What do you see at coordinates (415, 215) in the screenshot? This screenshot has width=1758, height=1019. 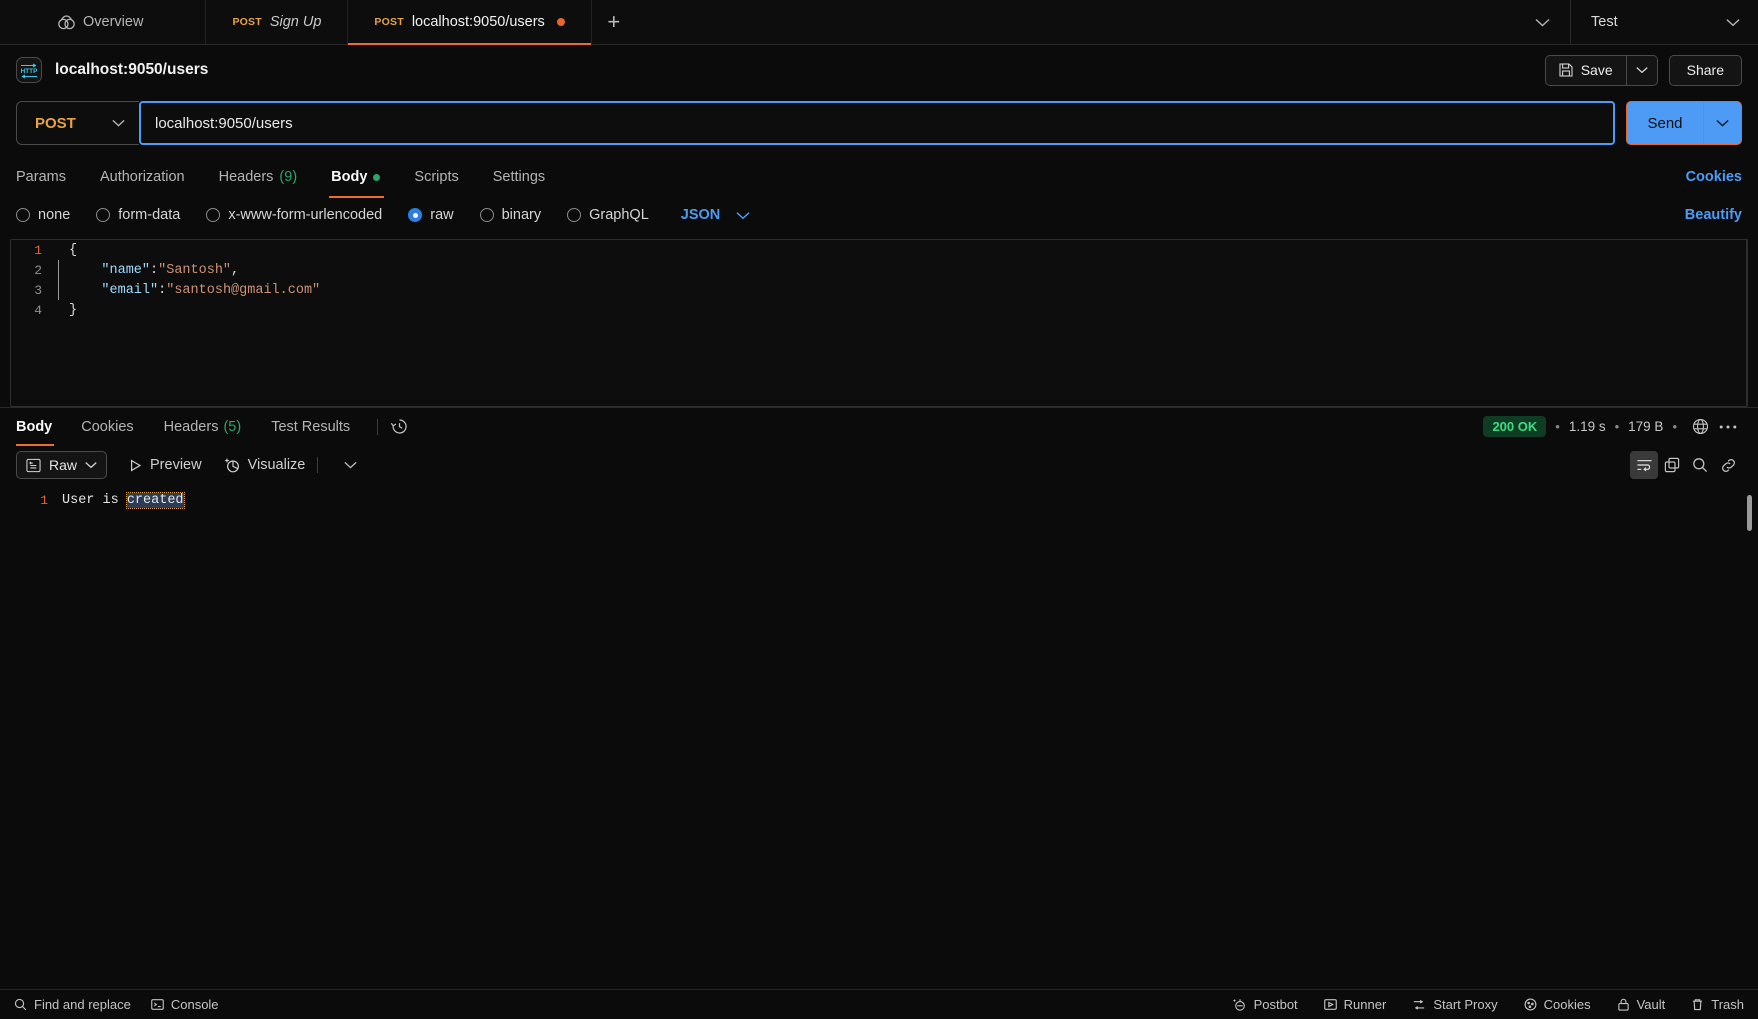 I see `radio-icon-checked` at bounding box center [415, 215].